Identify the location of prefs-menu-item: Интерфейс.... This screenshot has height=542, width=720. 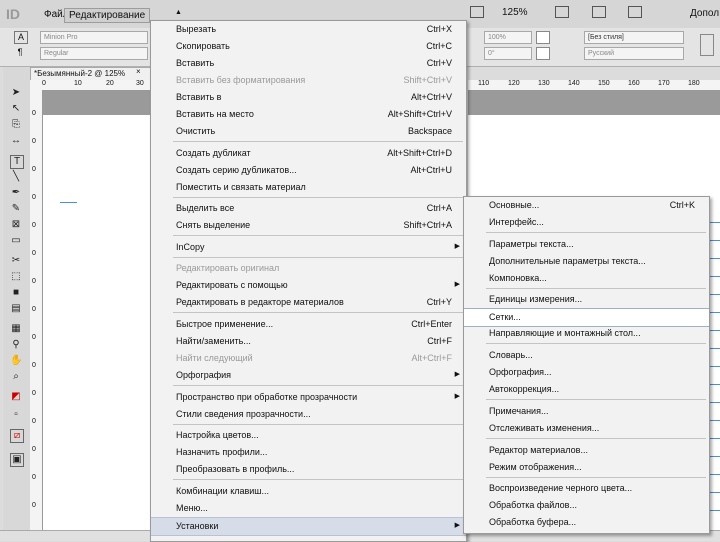
(586, 222).